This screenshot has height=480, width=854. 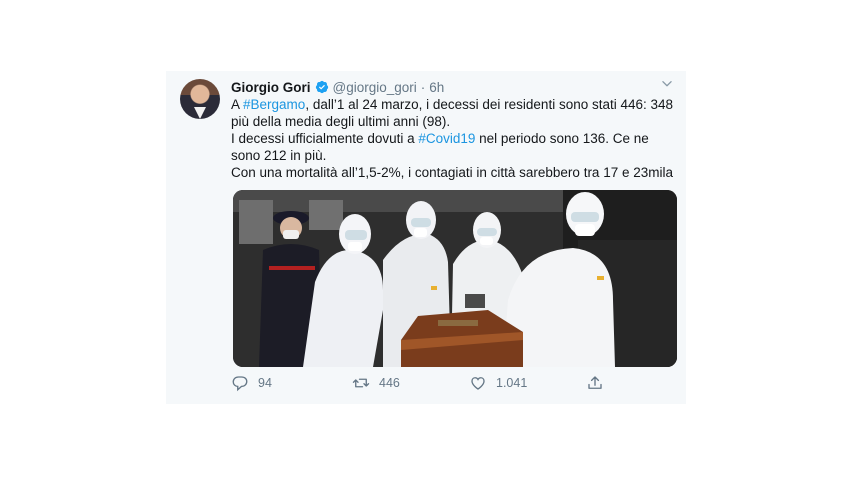 I want to click on retweet-button: 446, so click(x=376, y=383).